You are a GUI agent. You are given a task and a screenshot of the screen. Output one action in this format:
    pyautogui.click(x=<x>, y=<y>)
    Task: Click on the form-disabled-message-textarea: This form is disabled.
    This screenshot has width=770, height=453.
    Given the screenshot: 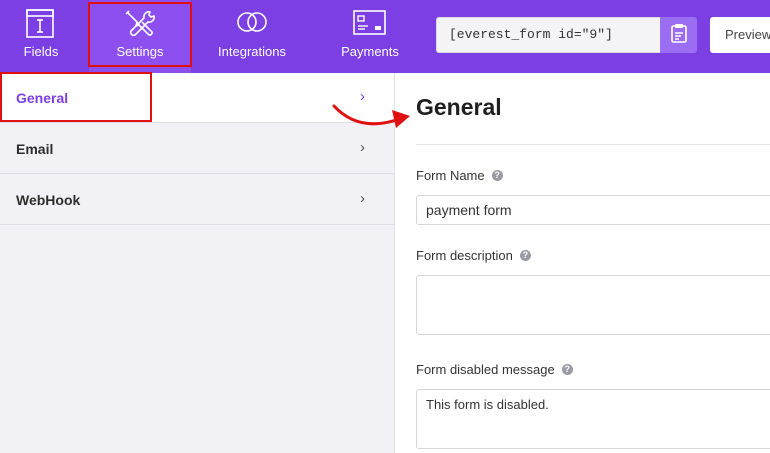 What is the action you would take?
    pyautogui.click(x=593, y=419)
    